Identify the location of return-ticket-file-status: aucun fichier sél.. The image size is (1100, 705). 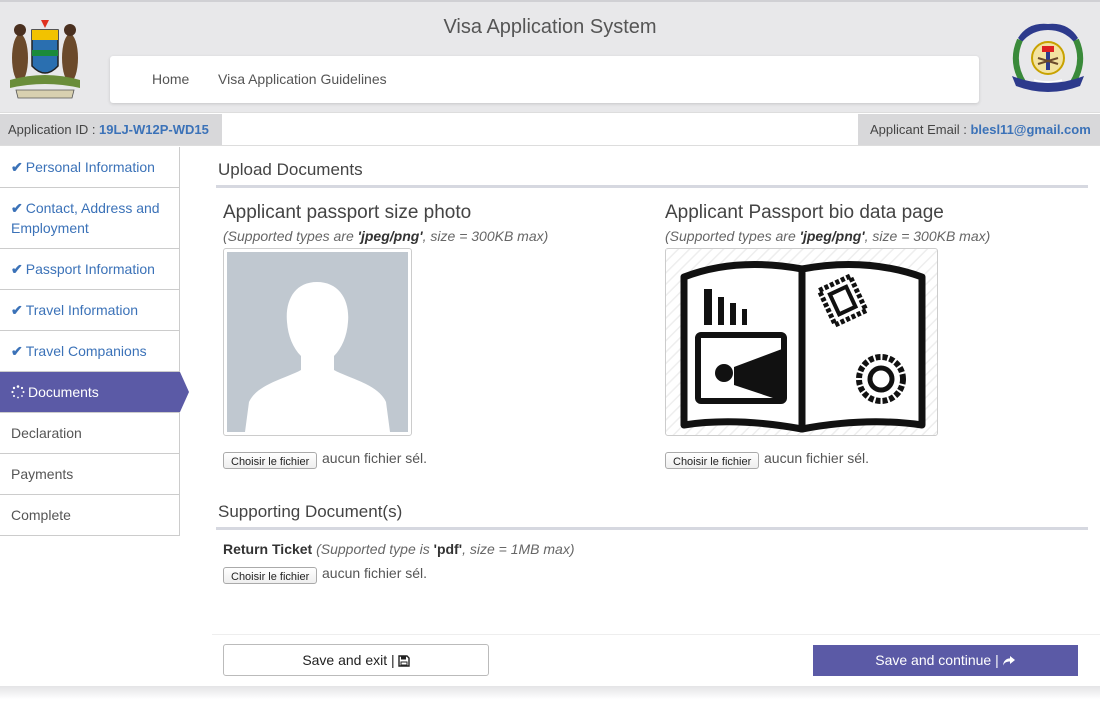
(375, 573).